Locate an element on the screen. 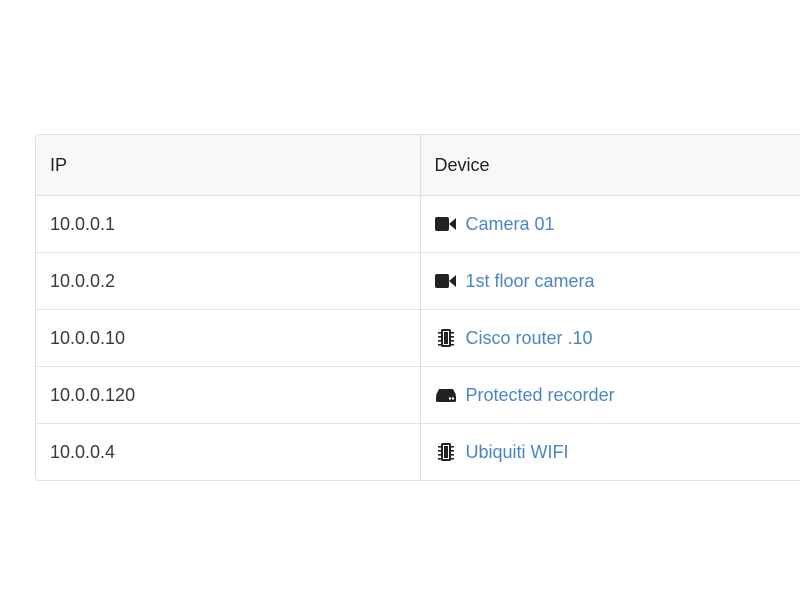  device-cell: 1st floor camera is located at coordinates (609, 281).